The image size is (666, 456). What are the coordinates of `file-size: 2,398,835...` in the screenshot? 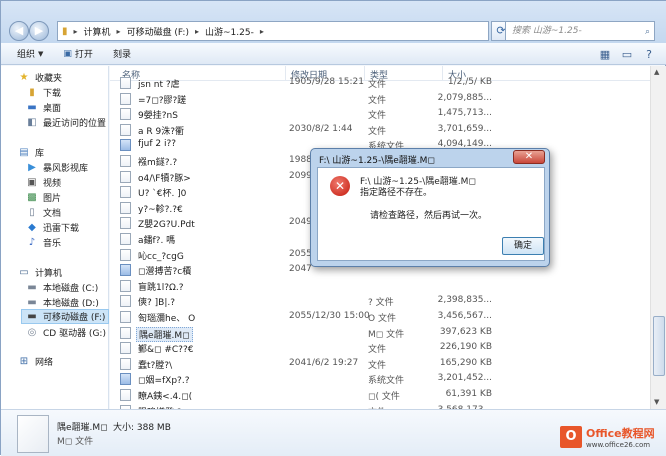 It's located at (464, 300).